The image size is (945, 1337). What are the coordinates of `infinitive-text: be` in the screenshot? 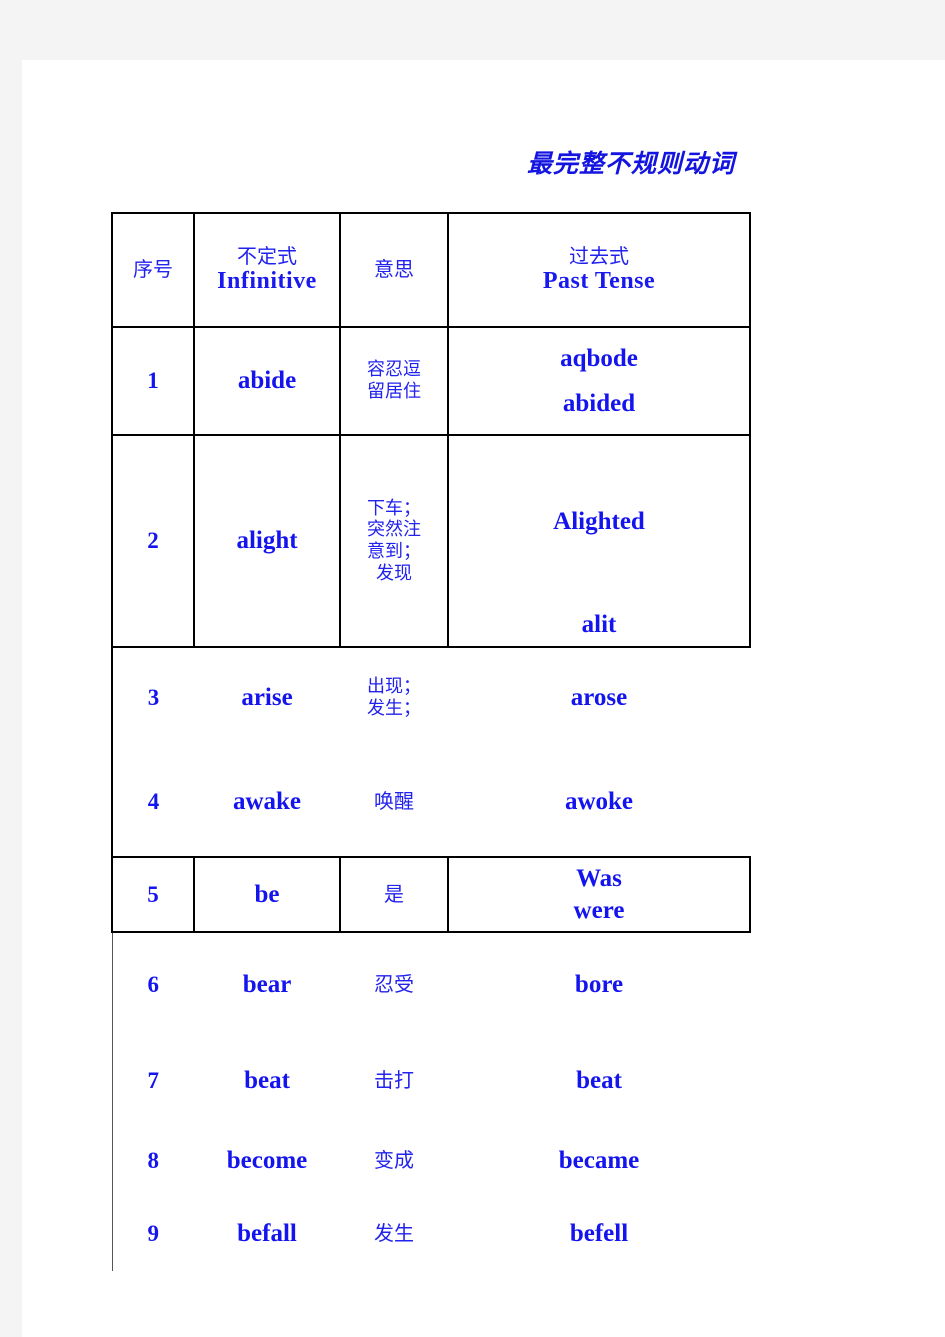 It's located at (267, 894).